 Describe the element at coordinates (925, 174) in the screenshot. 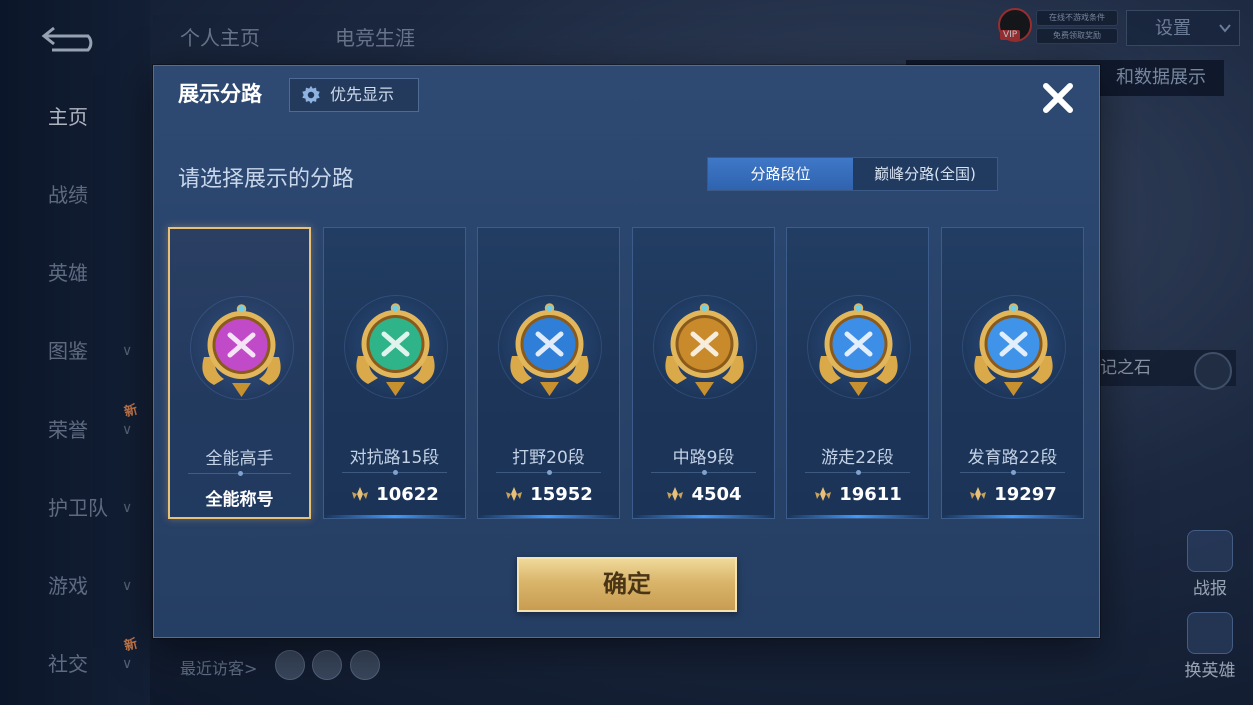

I see `tab-peak-lane: 巅峰分路(全国)` at that location.